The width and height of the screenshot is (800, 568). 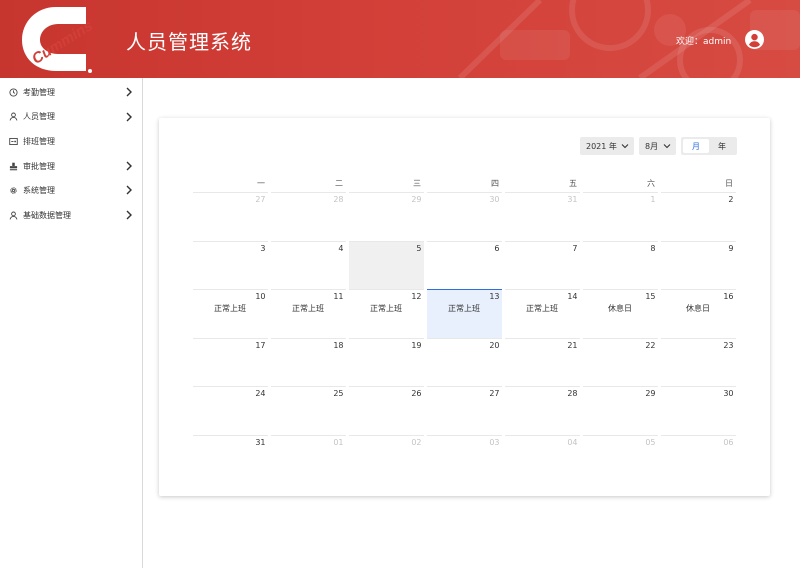 I want to click on sidebar-item-system: 系统管理, so click(x=71, y=190).